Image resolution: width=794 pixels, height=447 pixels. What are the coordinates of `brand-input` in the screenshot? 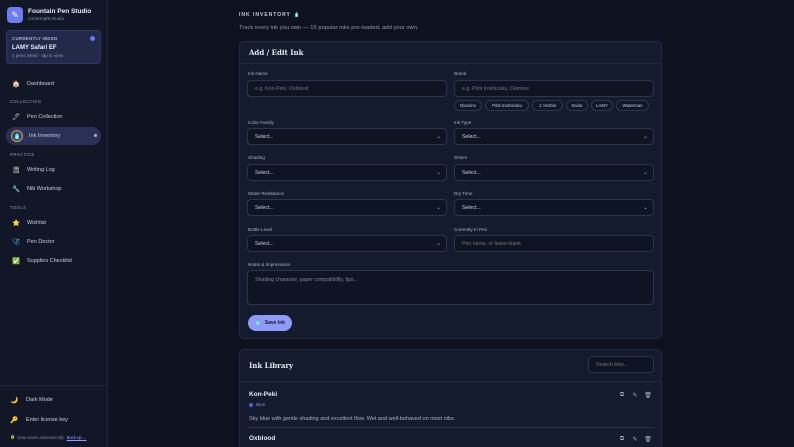 It's located at (554, 88).